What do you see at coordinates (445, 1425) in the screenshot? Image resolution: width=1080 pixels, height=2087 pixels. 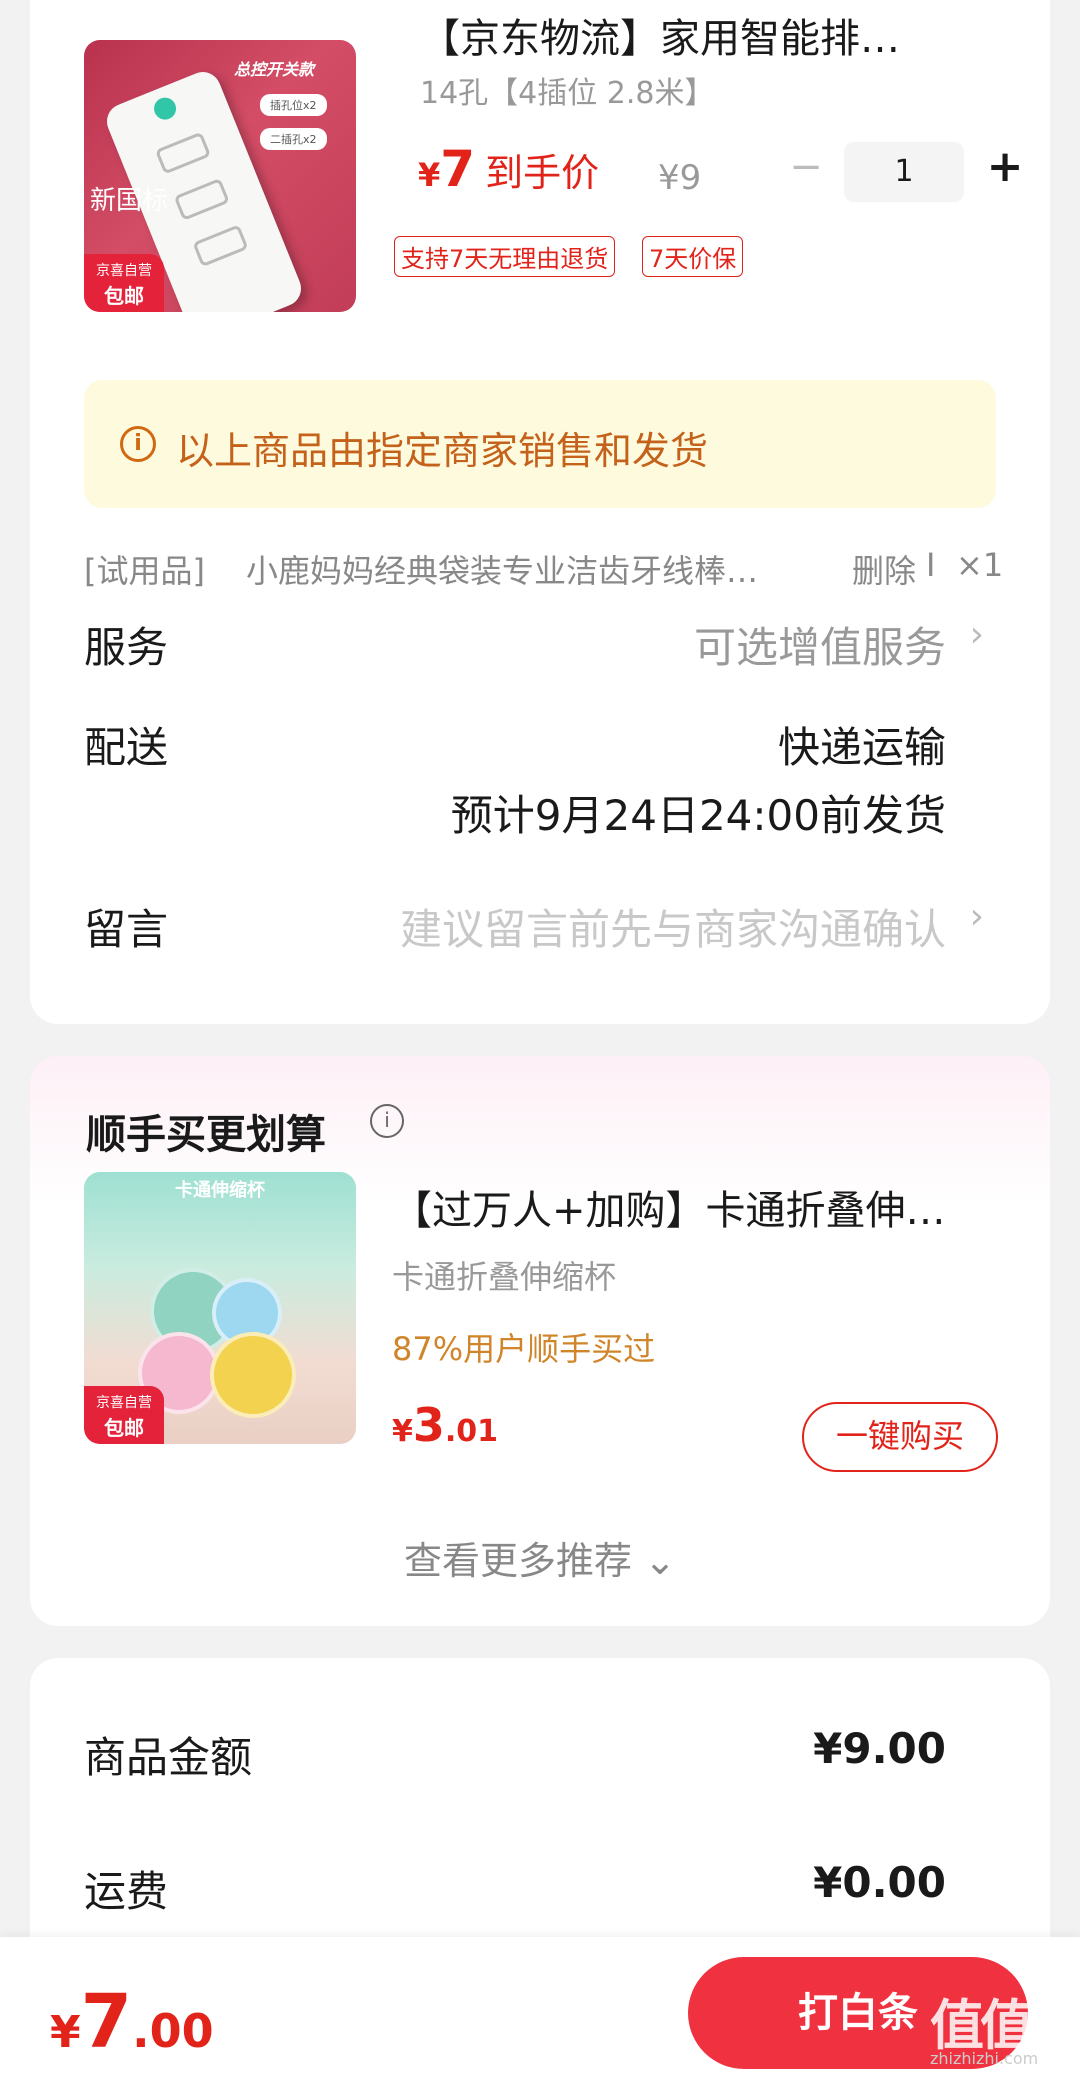 I see `recommend-price: ¥3.01` at bounding box center [445, 1425].